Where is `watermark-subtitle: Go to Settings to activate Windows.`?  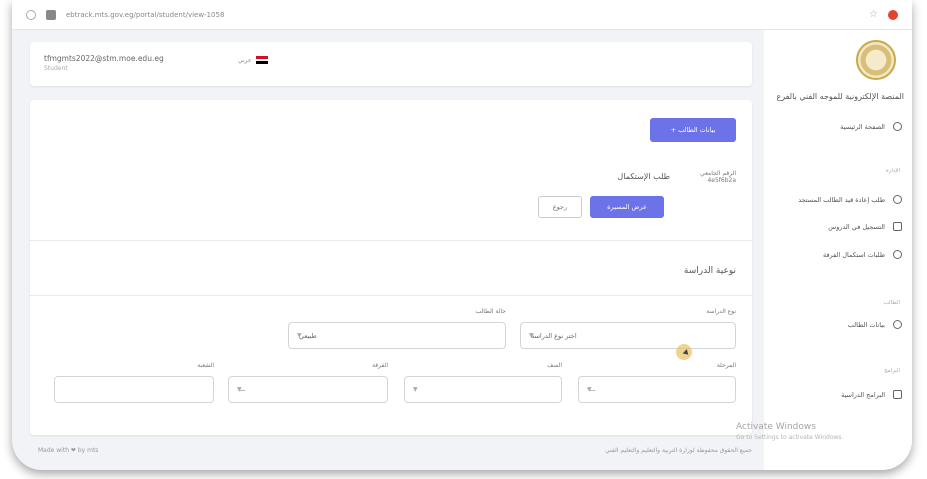 watermark-subtitle: Go to Settings to activate Windows. is located at coordinates (790, 437).